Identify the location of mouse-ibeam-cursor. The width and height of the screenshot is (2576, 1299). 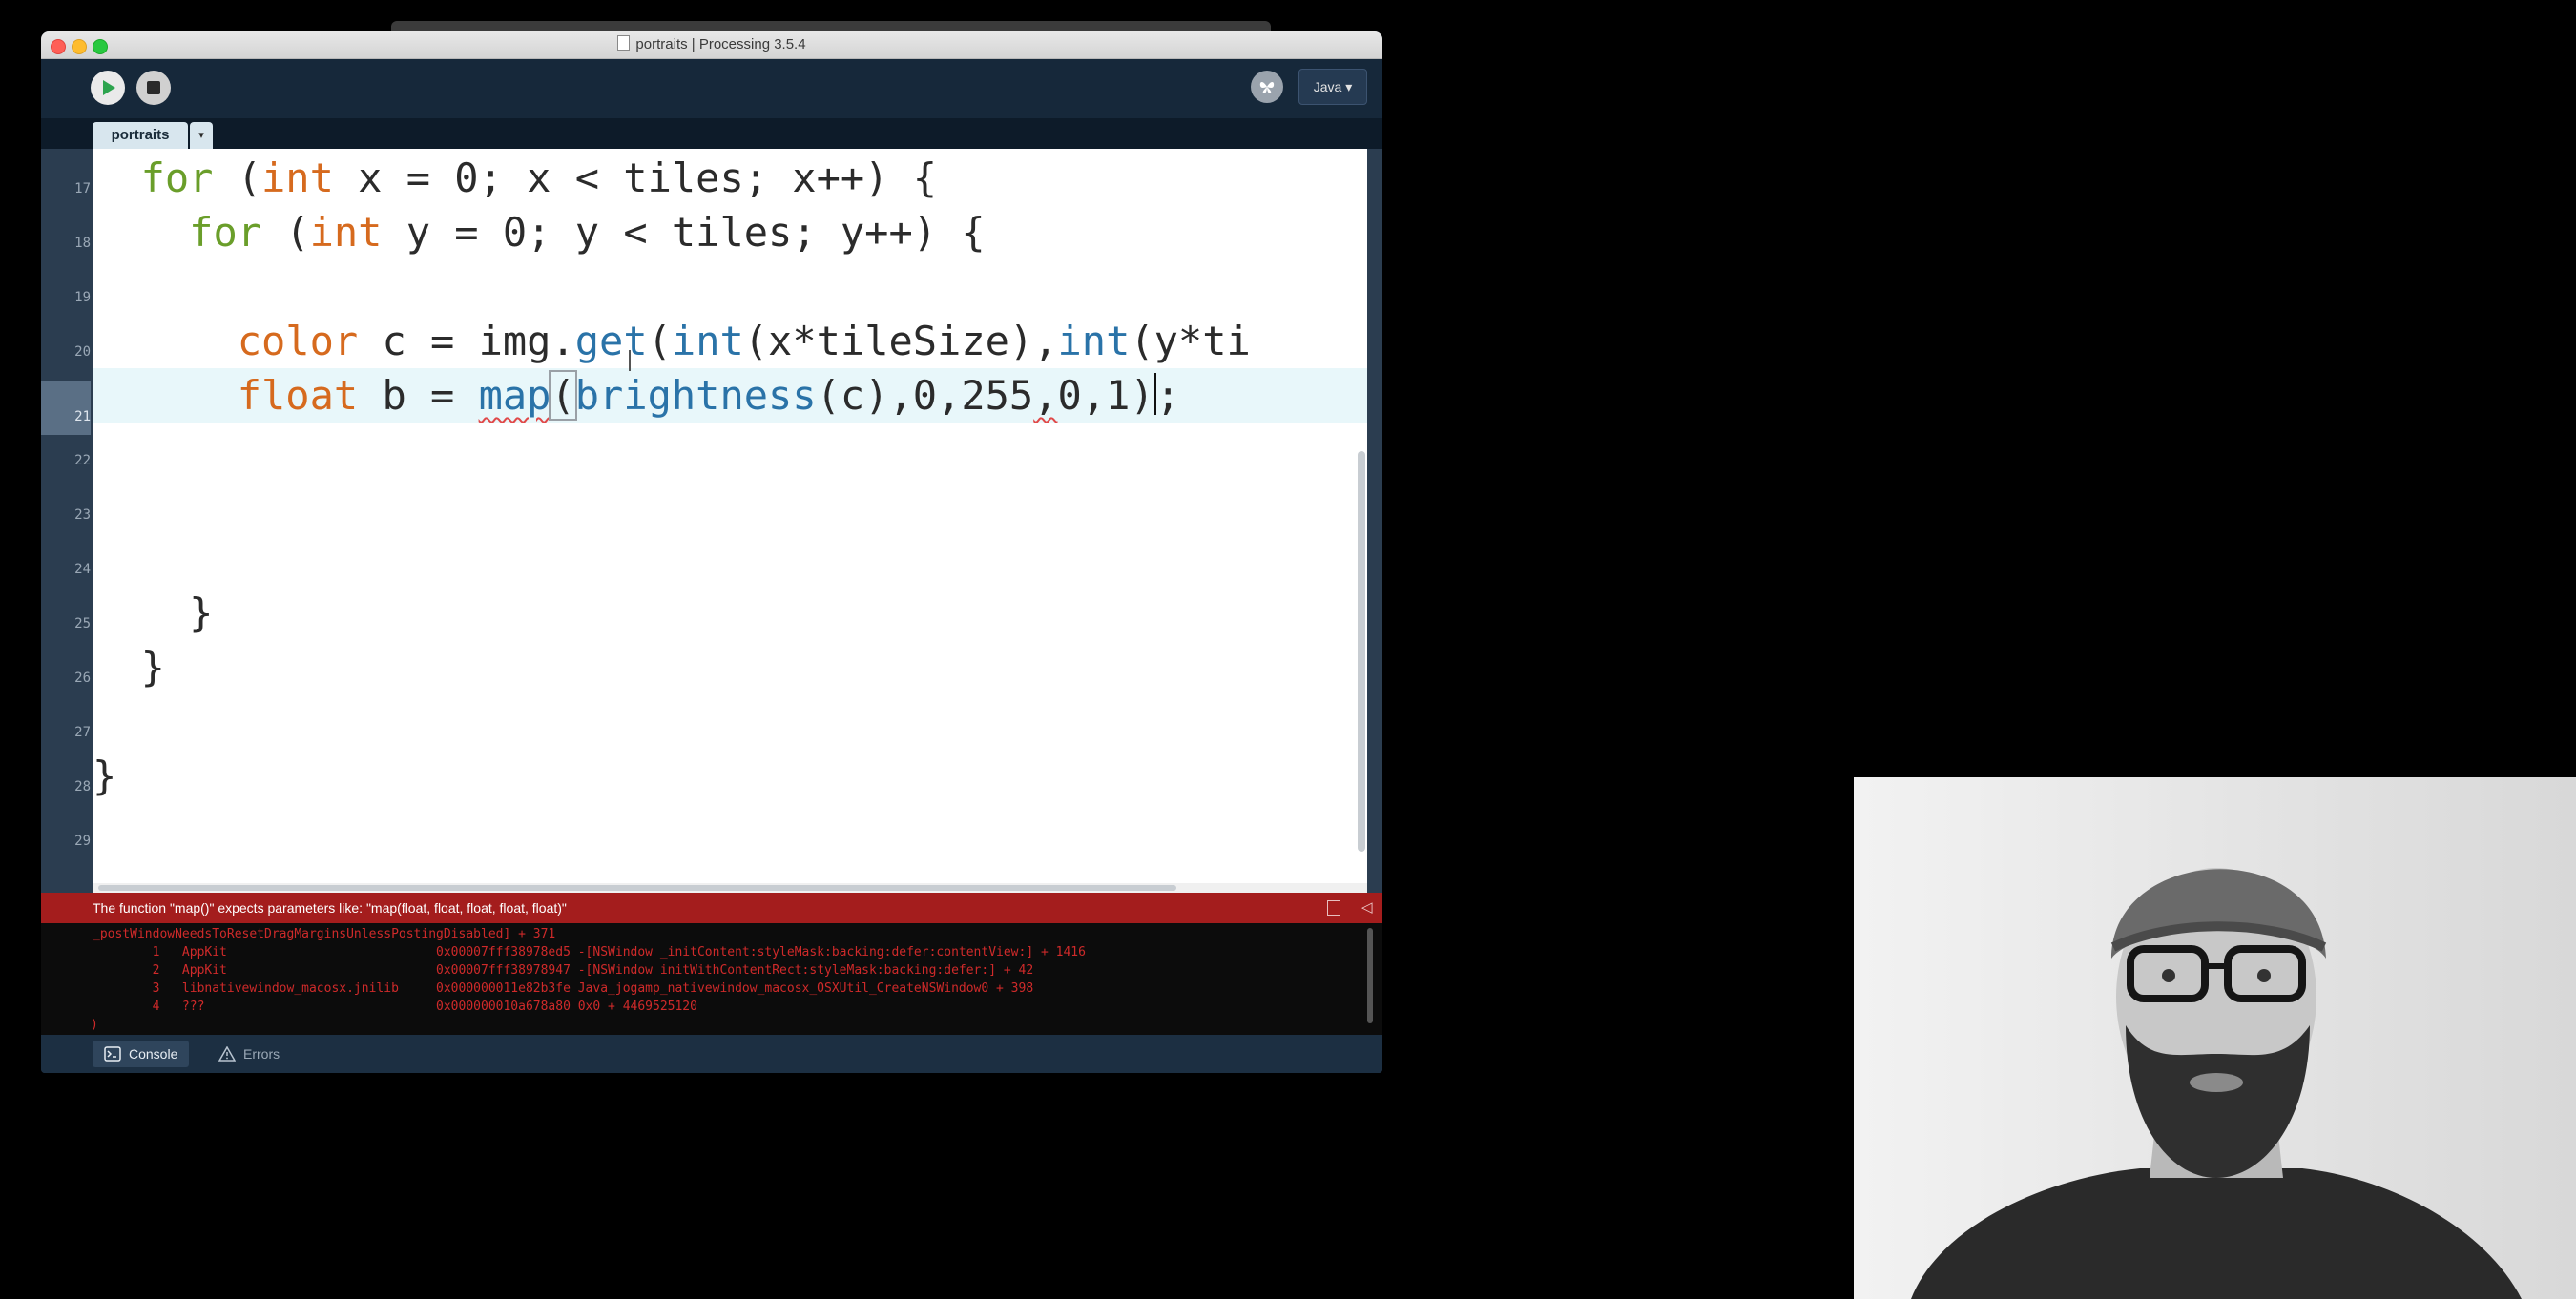
(631, 361).